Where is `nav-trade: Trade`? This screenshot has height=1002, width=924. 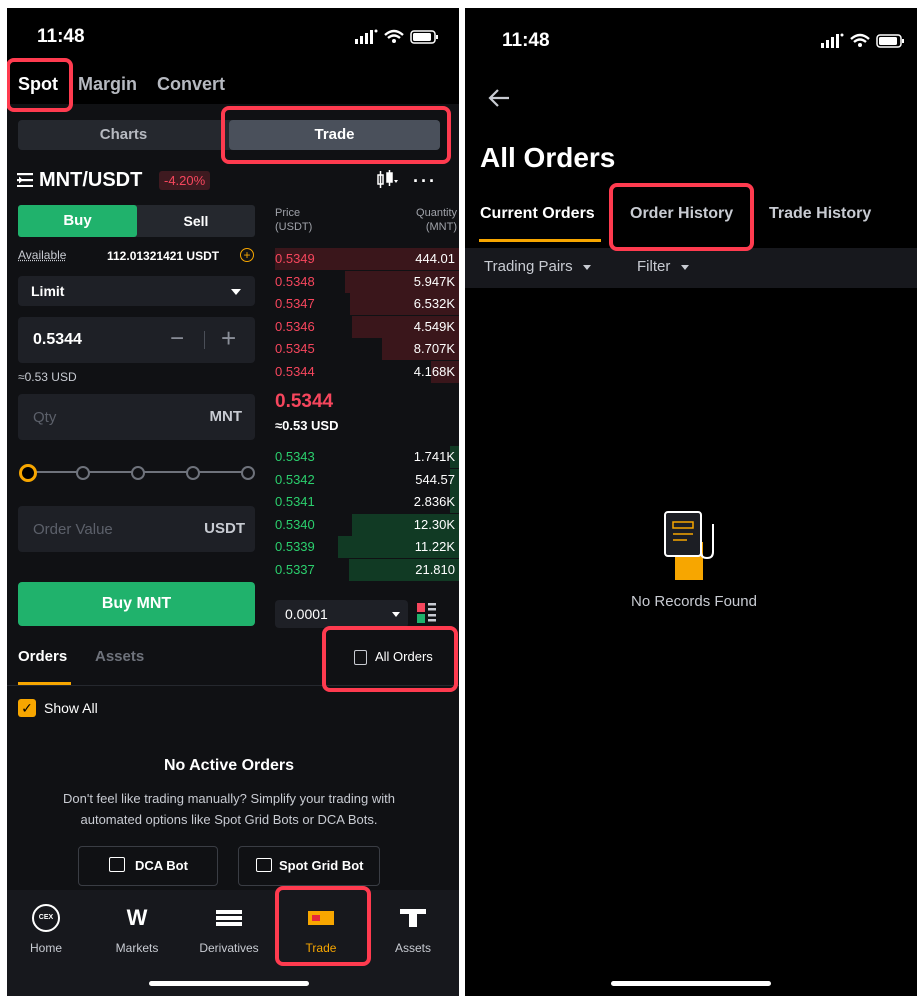
nav-trade: Trade is located at coordinates (321, 929).